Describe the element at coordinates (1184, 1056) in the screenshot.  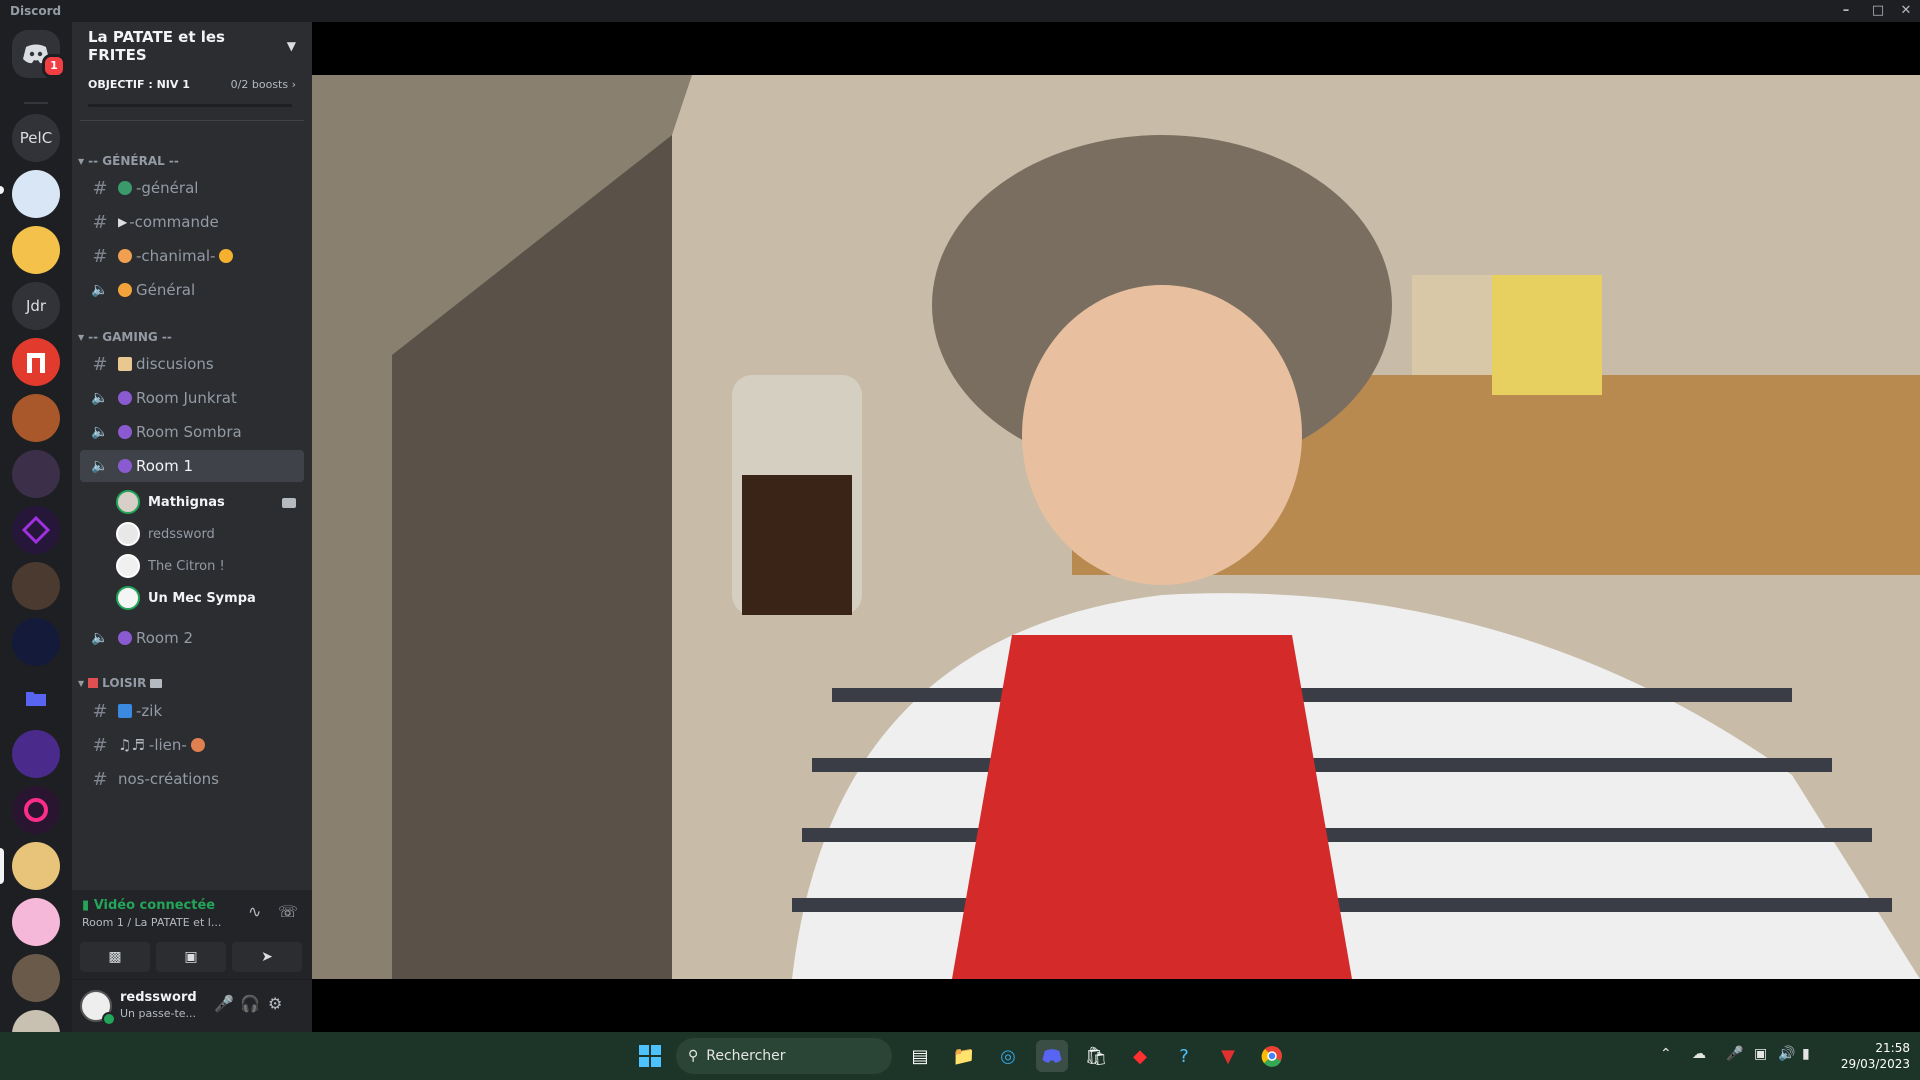
I see `help-icon: ?` at that location.